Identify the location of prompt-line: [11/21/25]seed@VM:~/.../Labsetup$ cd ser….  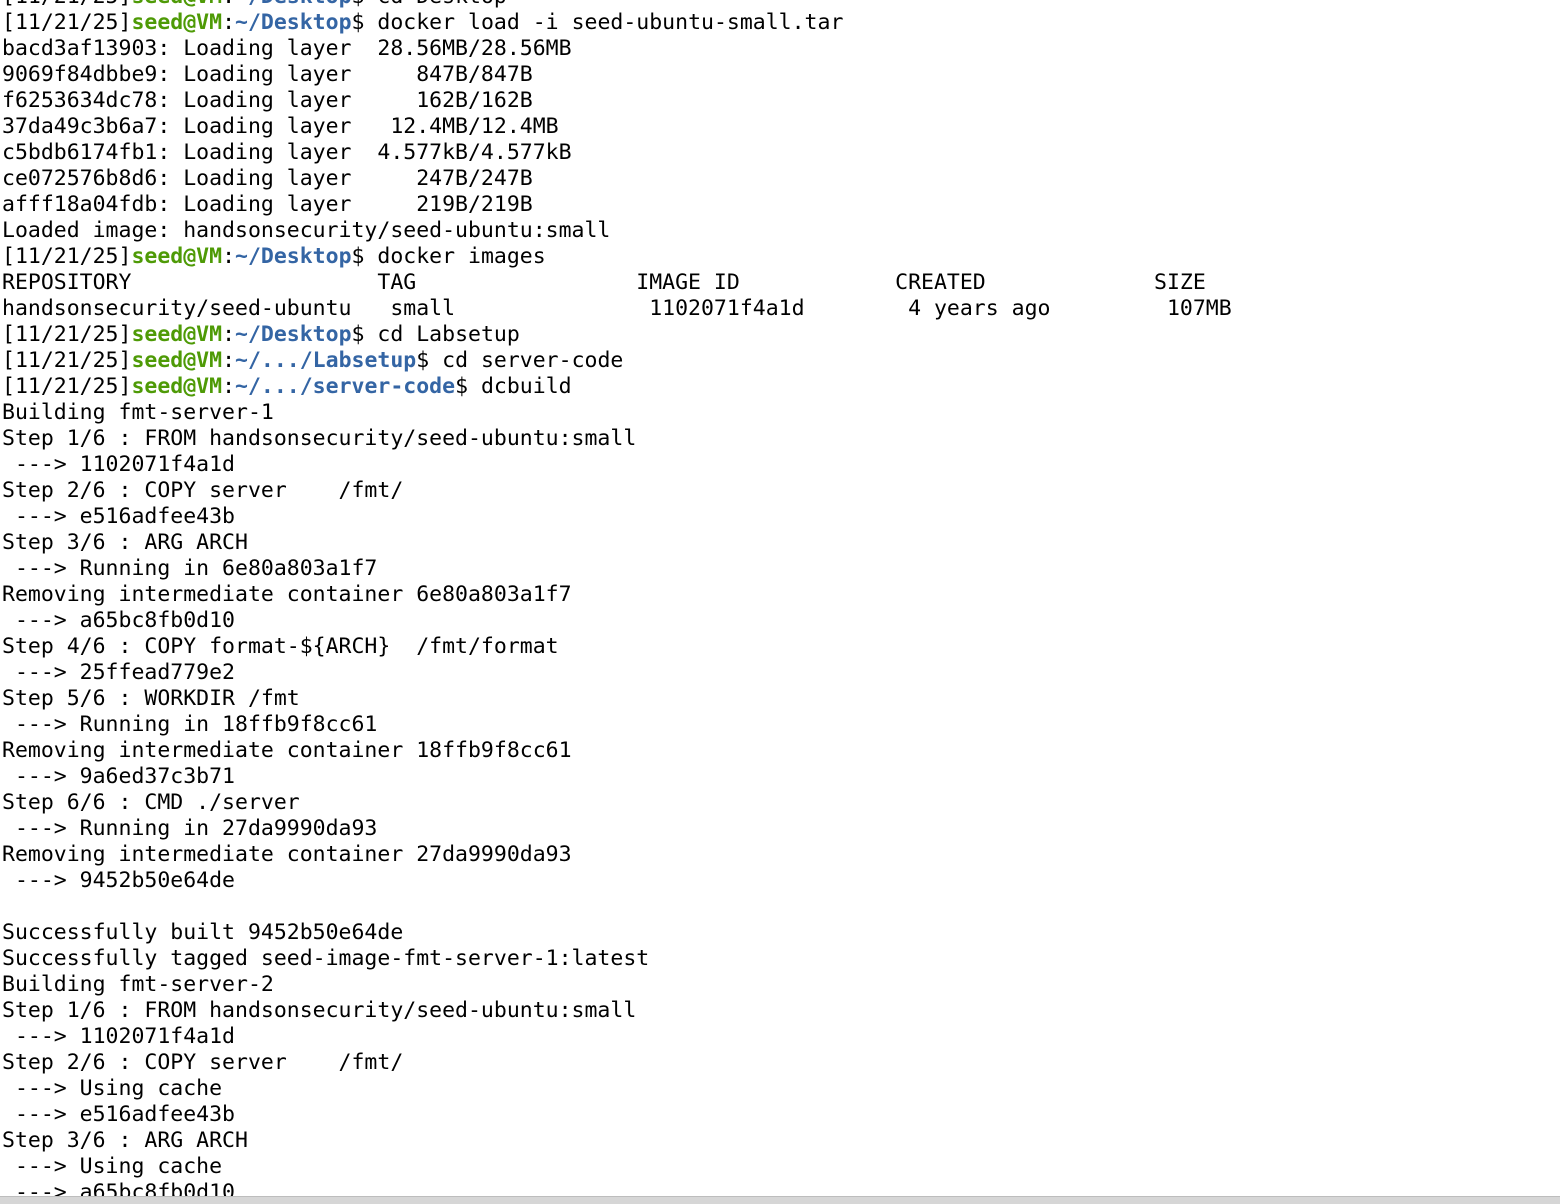
(780, 361).